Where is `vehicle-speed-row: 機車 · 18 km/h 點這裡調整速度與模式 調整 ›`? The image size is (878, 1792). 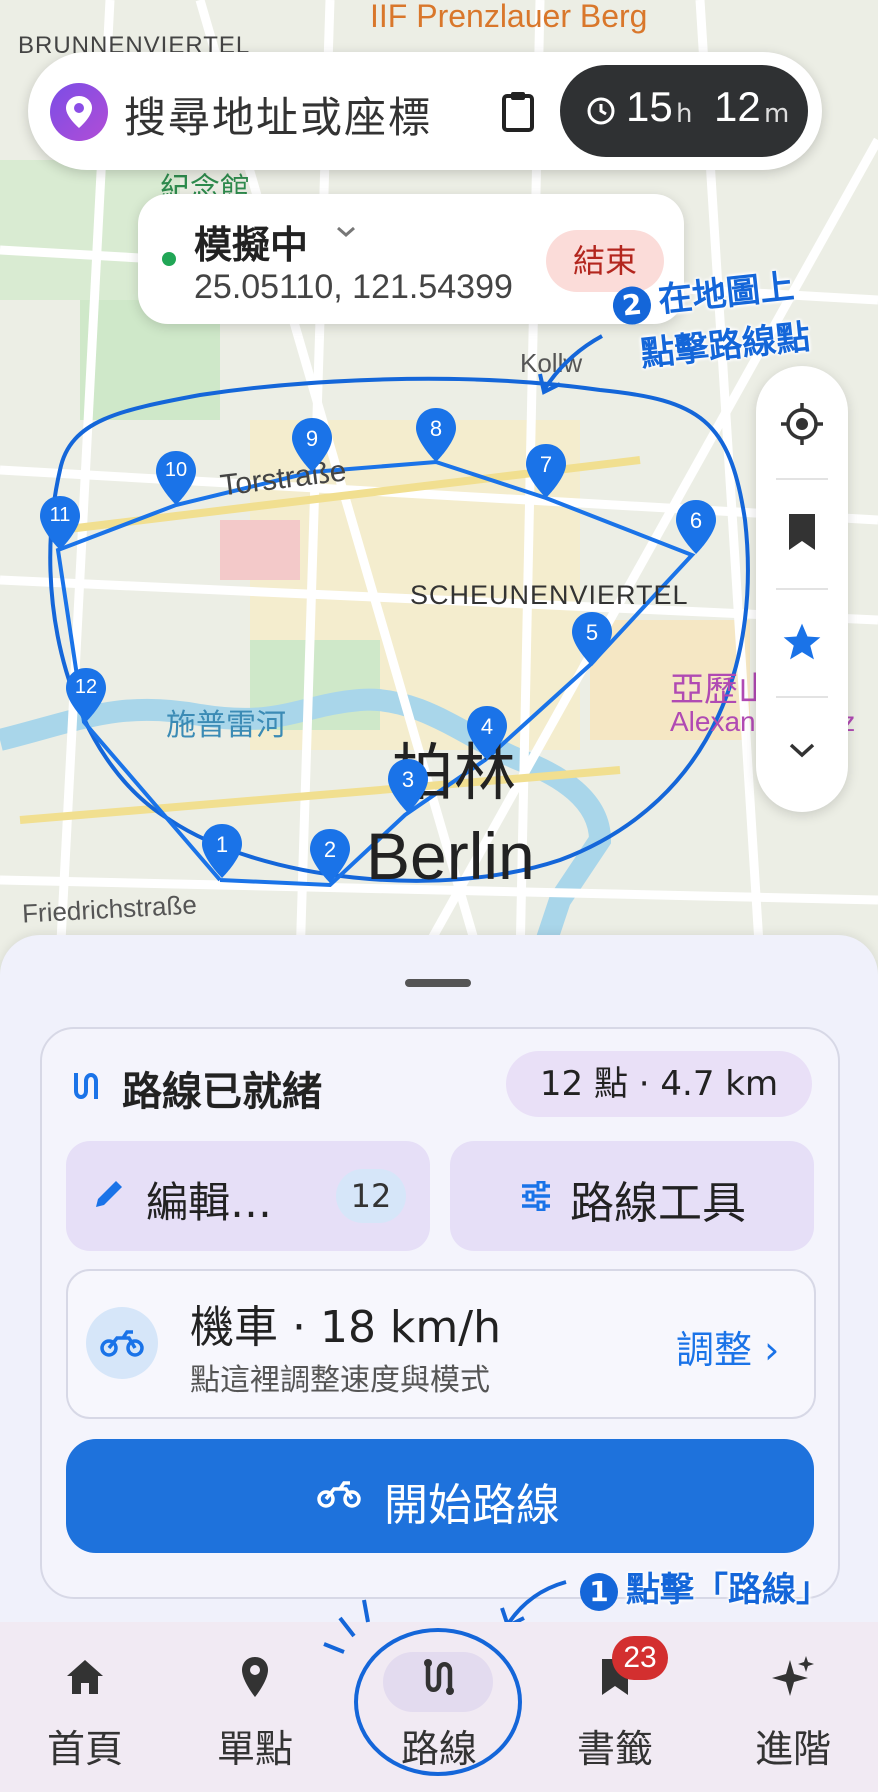 vehicle-speed-row: 機車 · 18 km/h 點這裡調整速度與模式 調整 › is located at coordinates (441, 1344).